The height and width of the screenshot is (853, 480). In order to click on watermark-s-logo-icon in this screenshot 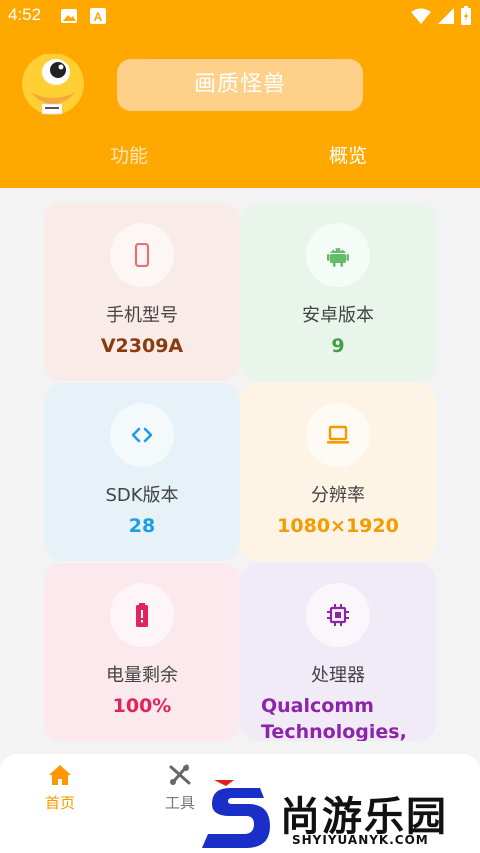, I will do `click(236, 814)`.